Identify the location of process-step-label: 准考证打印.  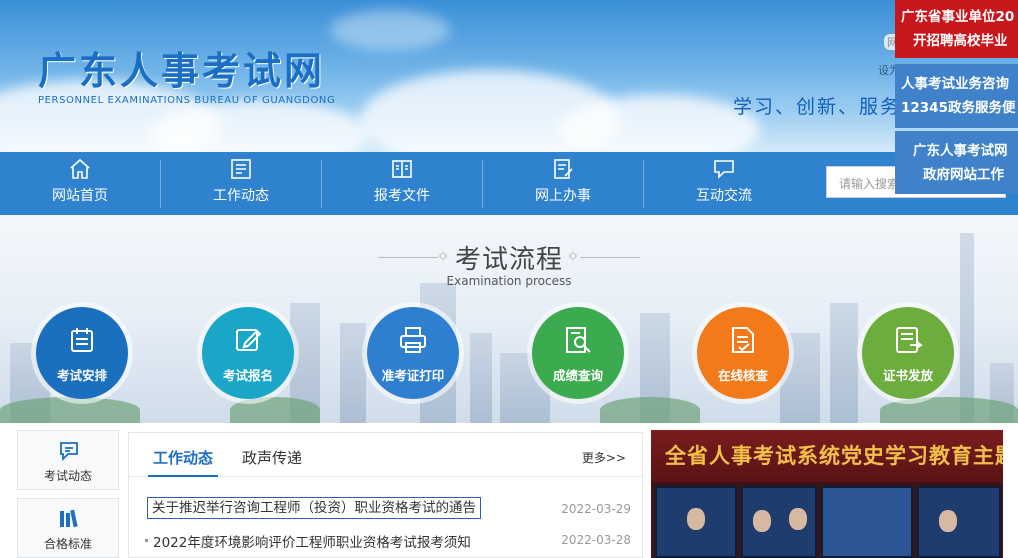
(413, 375).